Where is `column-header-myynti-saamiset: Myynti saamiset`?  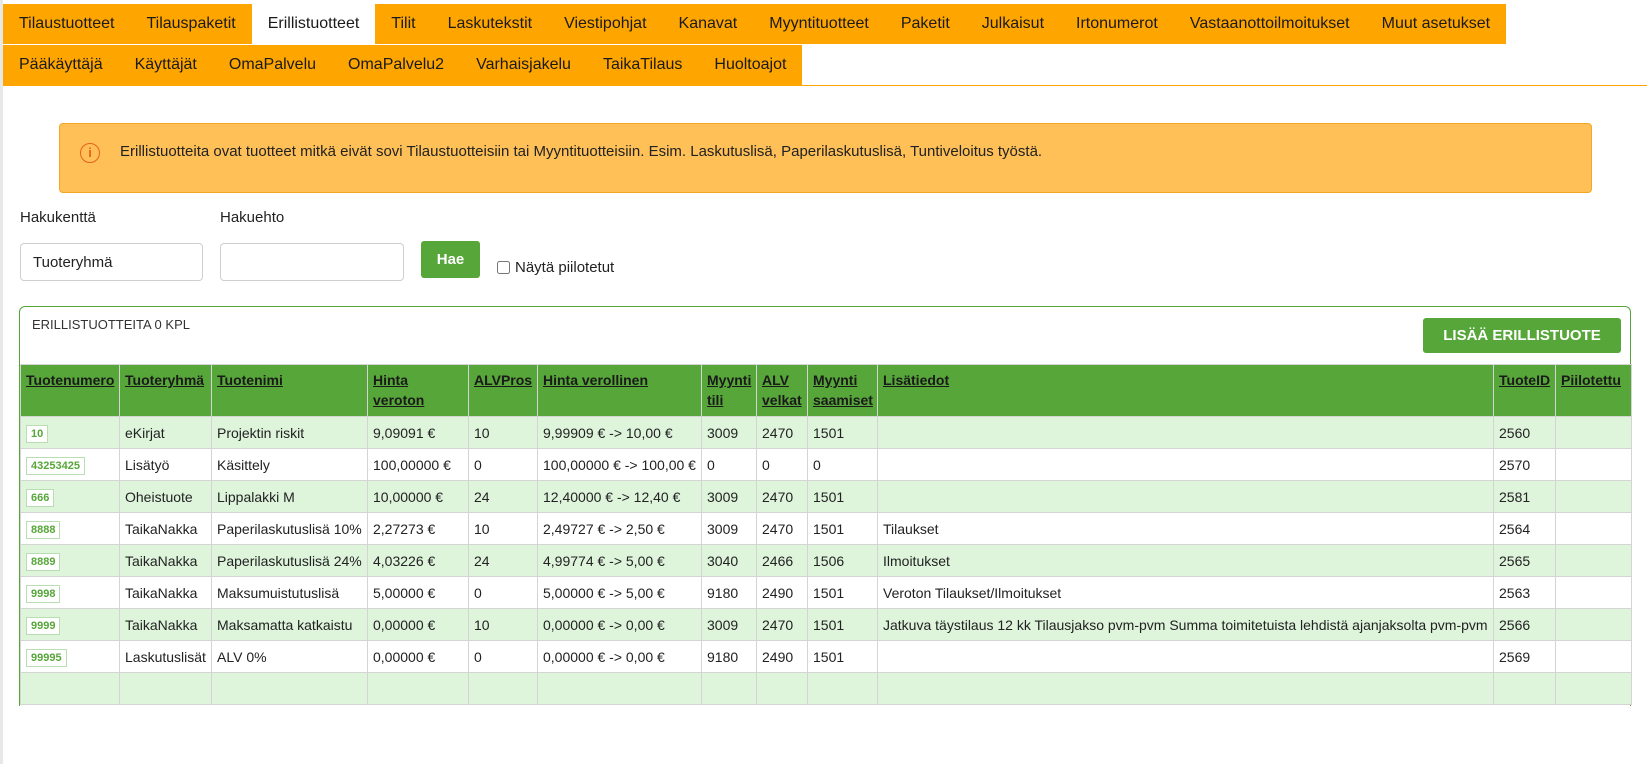 column-header-myynti-saamiset: Myynti saamiset is located at coordinates (842, 390).